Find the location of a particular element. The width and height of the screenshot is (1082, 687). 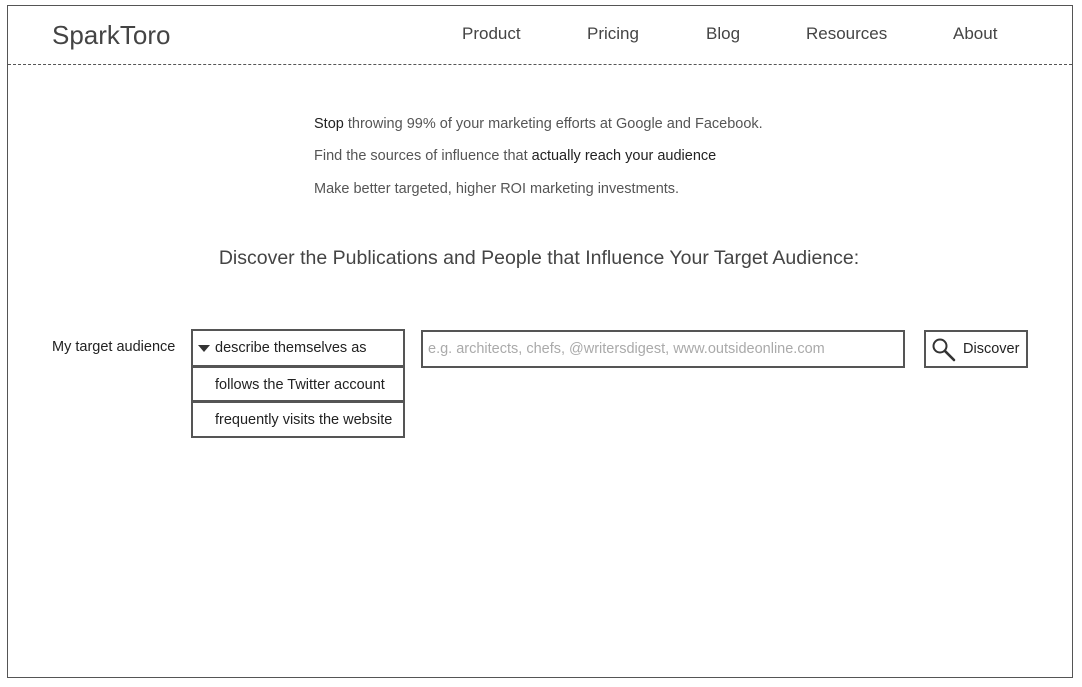

nav-product: Product is located at coordinates (491, 34).